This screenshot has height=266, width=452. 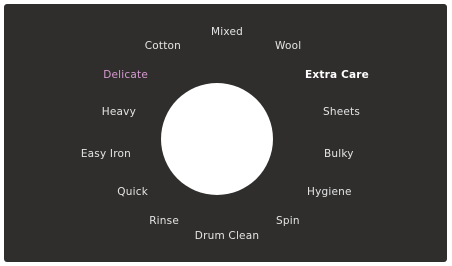 I want to click on program-selector-dial, so click(x=217, y=139).